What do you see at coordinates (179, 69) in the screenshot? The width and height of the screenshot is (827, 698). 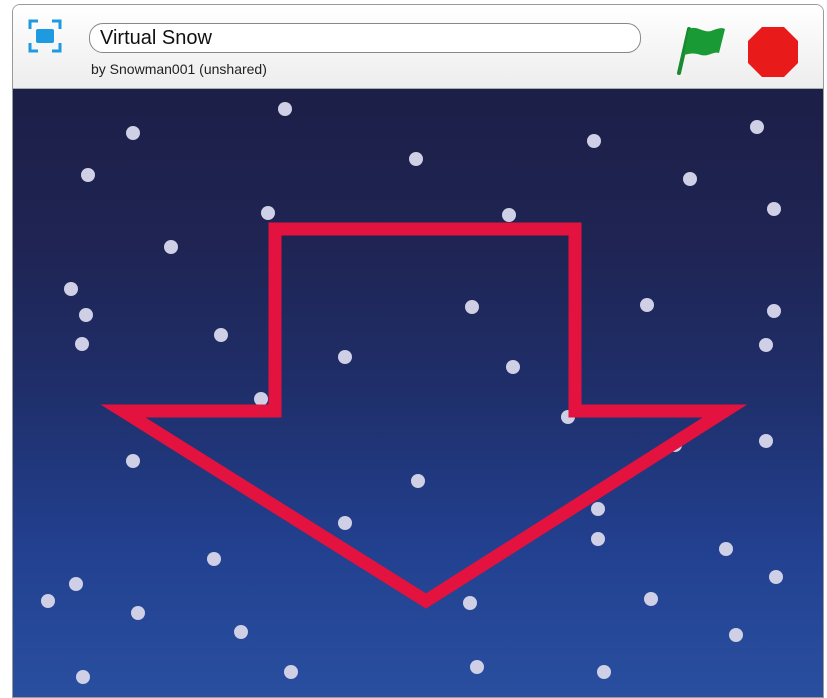 I see `project-byline: by Snowman001 (unshared)` at bounding box center [179, 69].